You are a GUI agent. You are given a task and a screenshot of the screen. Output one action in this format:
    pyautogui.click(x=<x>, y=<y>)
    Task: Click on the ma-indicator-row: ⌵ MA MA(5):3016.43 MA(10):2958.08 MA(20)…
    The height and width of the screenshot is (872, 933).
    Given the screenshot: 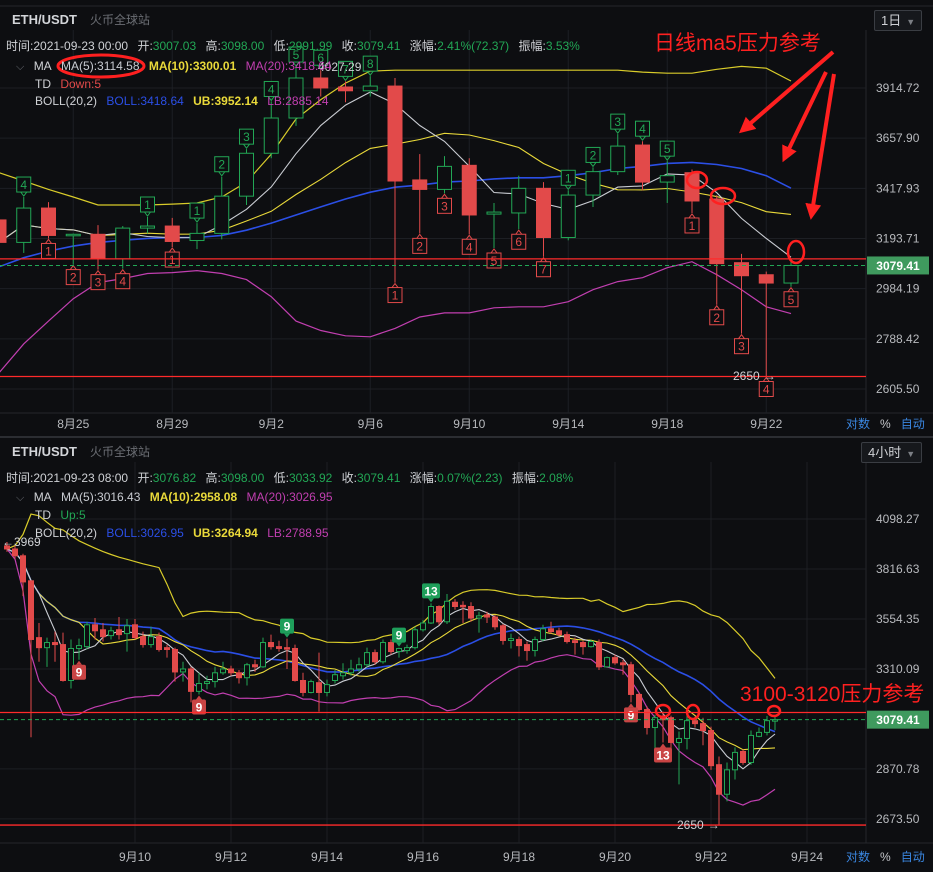 What is the action you would take?
    pyautogui.click(x=177, y=497)
    